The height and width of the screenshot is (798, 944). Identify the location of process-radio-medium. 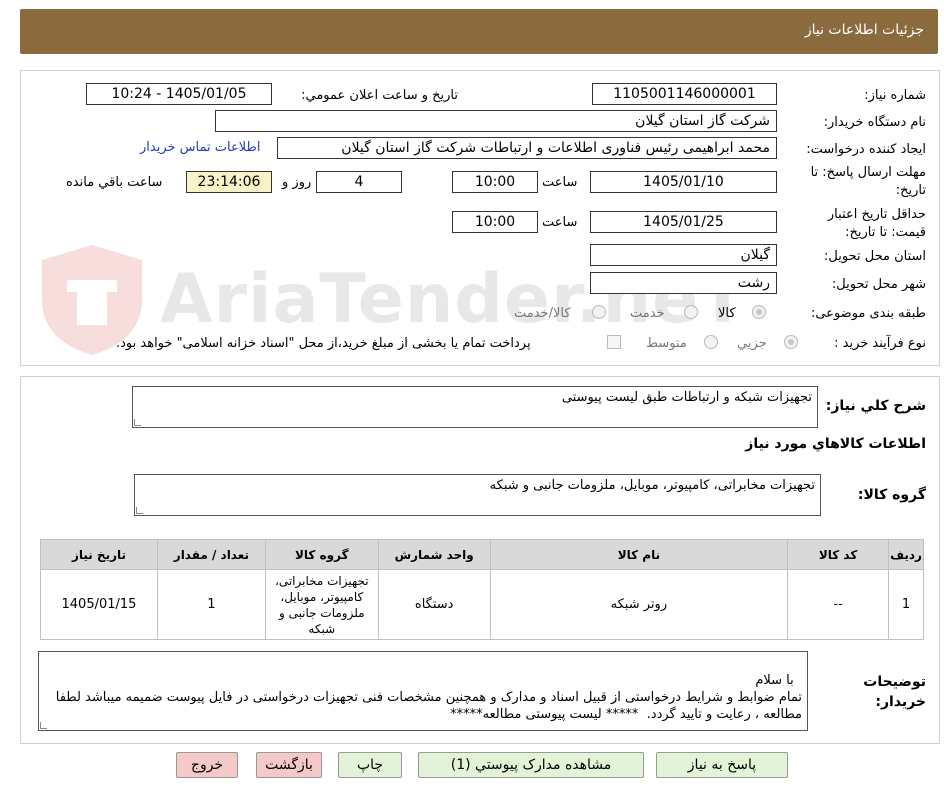
(711, 342).